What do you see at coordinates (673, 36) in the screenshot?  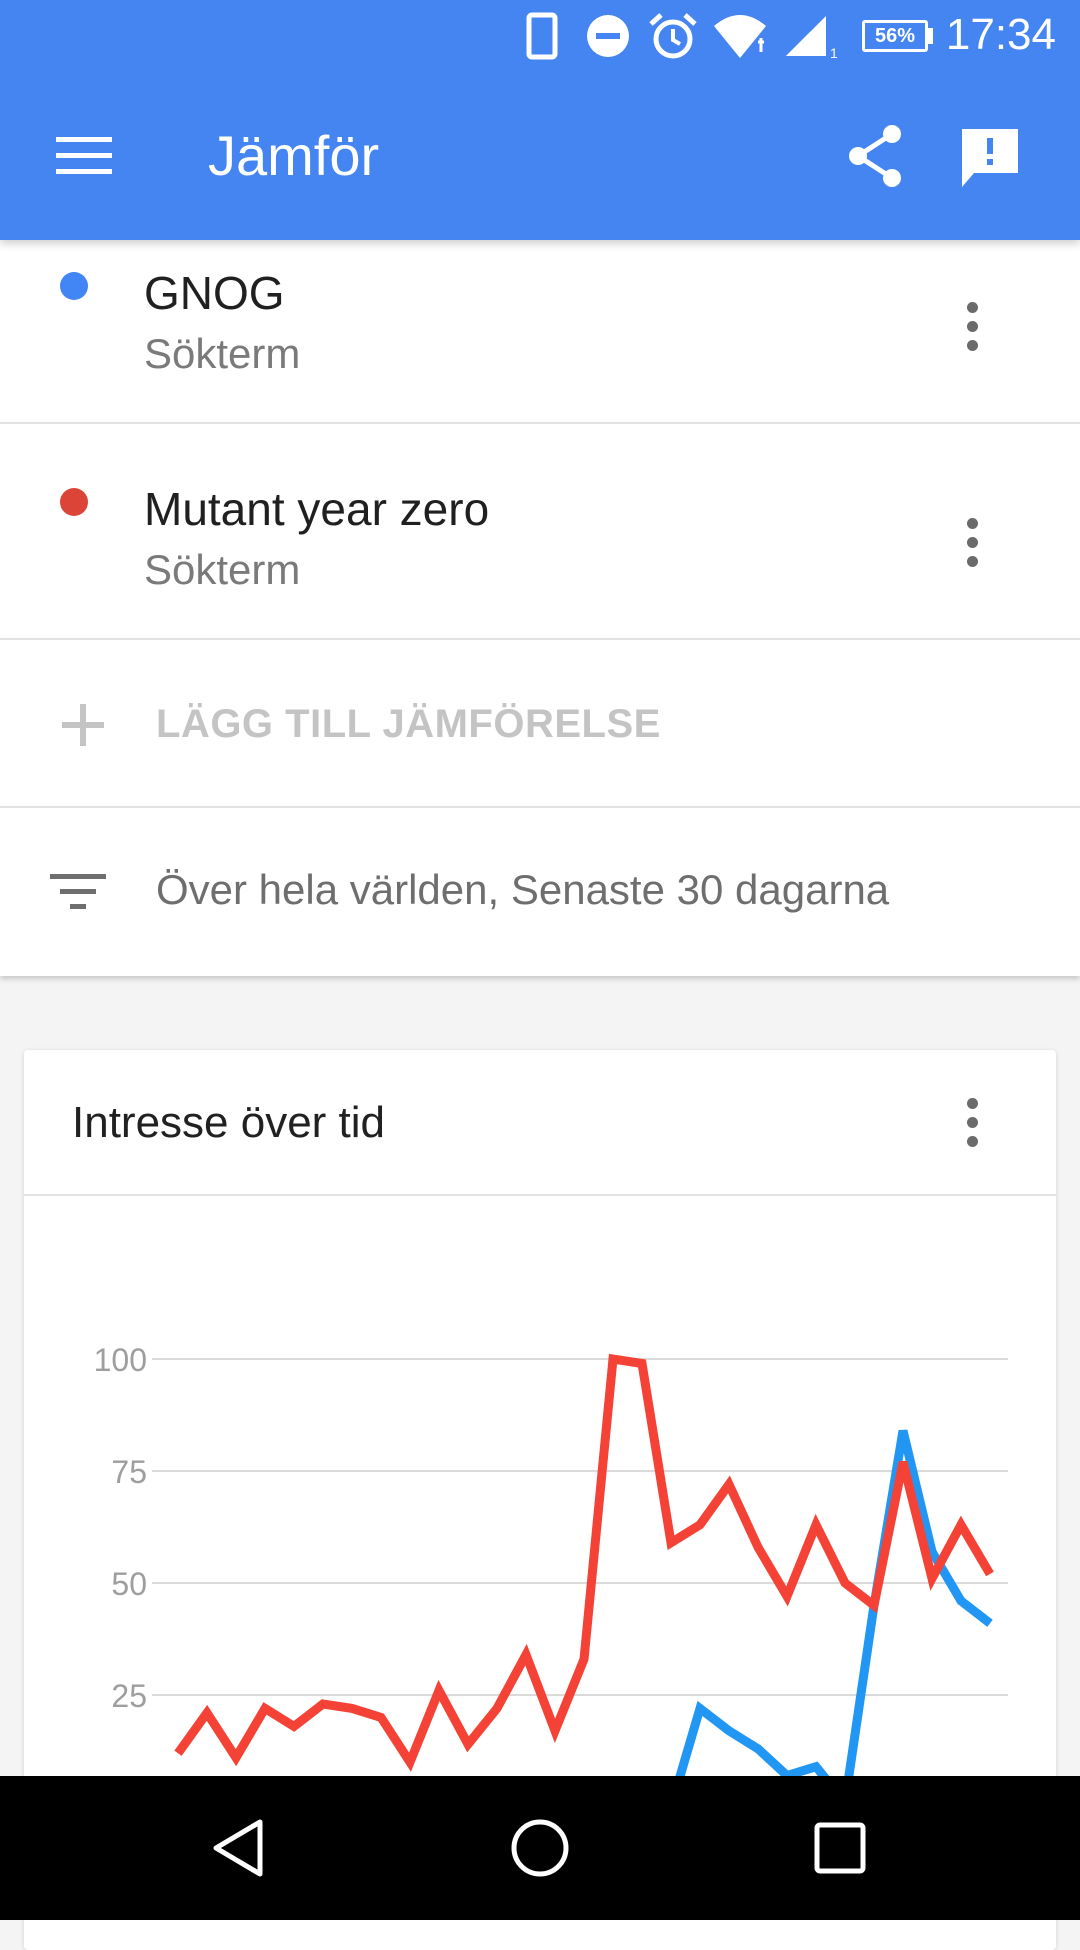 I see `alarm-icon` at bounding box center [673, 36].